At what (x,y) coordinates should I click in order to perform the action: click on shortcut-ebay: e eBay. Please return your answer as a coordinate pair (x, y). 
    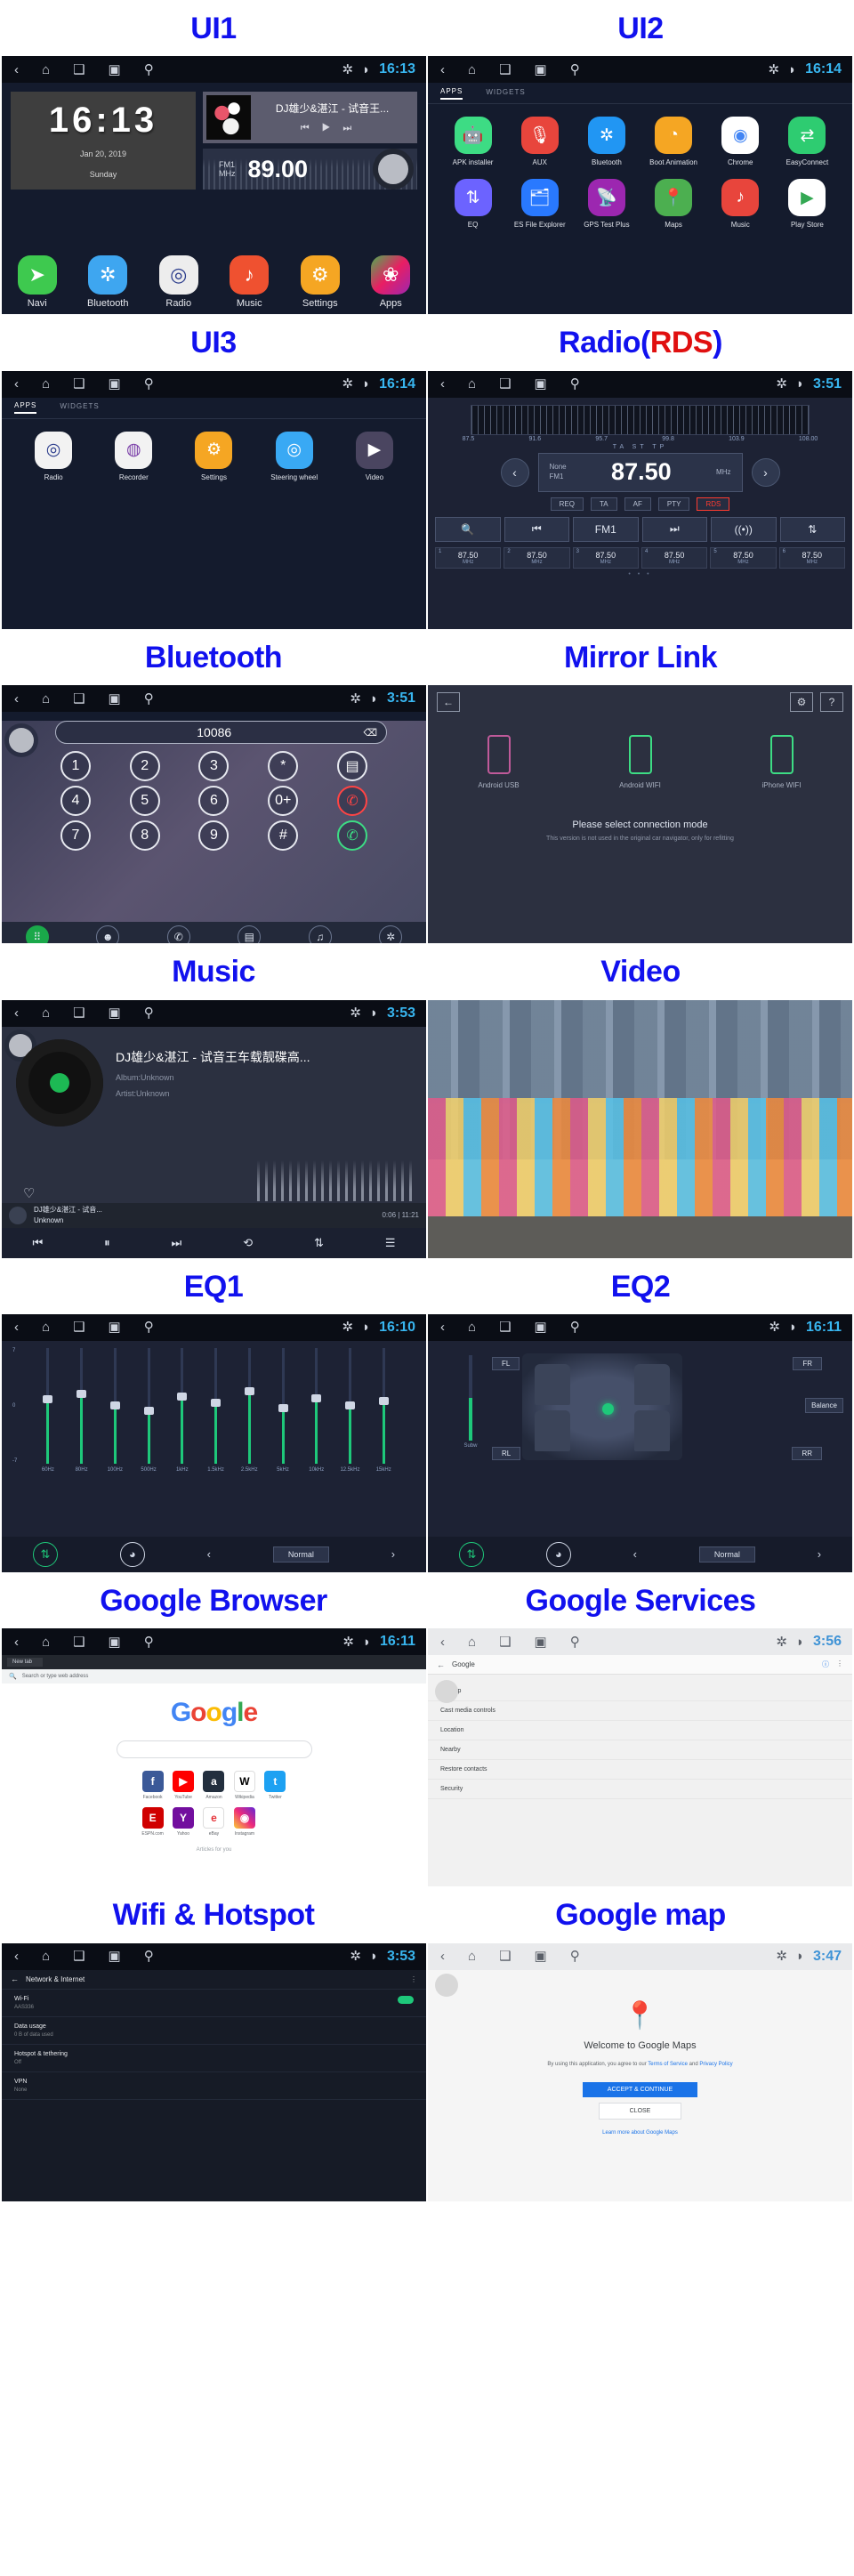
    Looking at the image, I should click on (214, 1822).